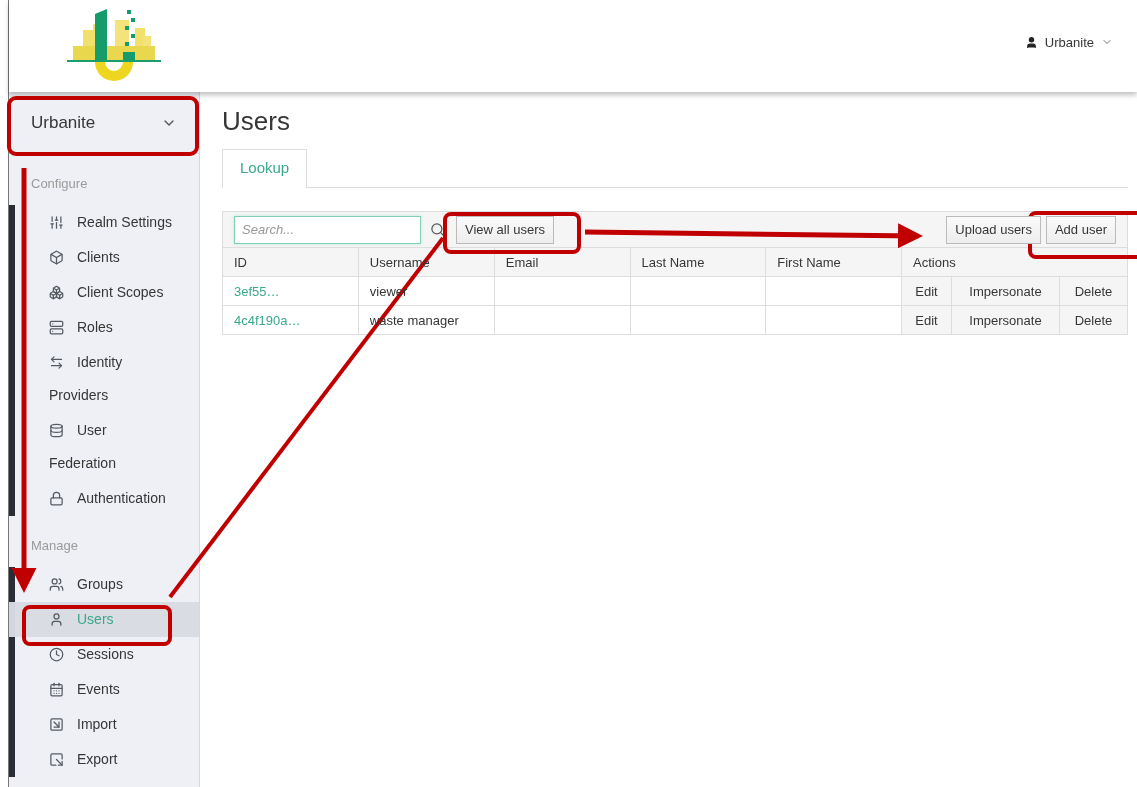 The image size is (1137, 787). What do you see at coordinates (56, 222) in the screenshot?
I see `sliders-icon` at bounding box center [56, 222].